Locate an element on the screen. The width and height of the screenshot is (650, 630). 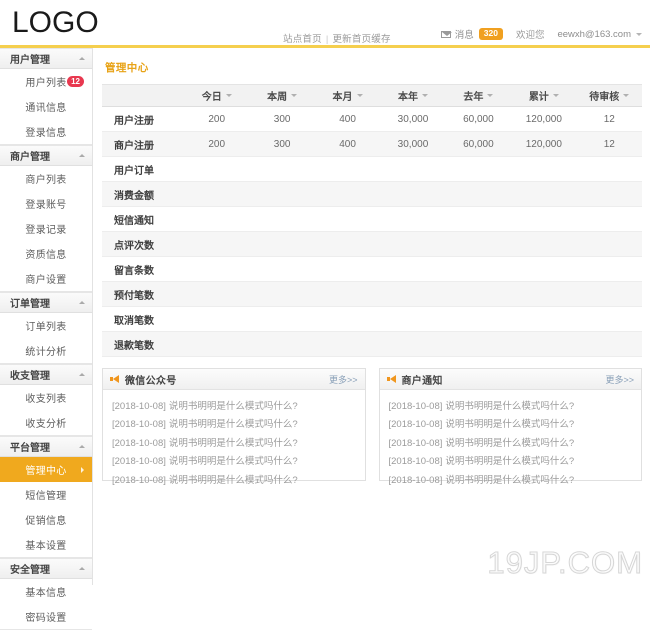
column-header-label: 本周 is located at coordinates (277, 97).